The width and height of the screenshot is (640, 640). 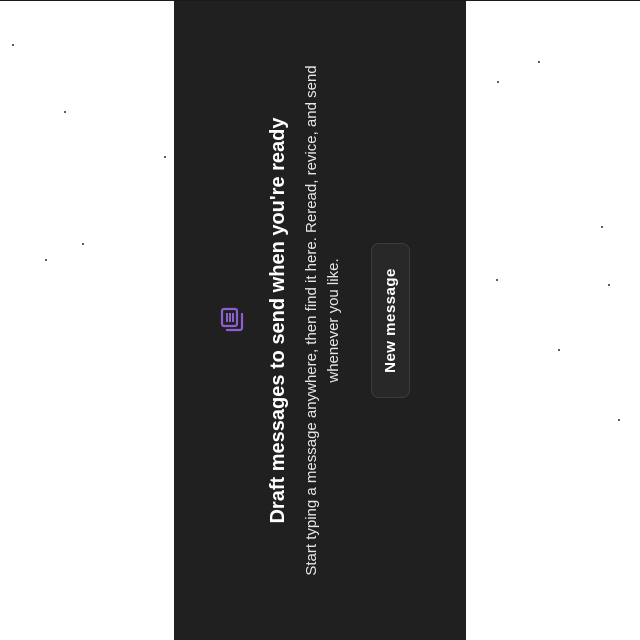 I want to click on drafts-stack-icon, so click(x=232, y=319).